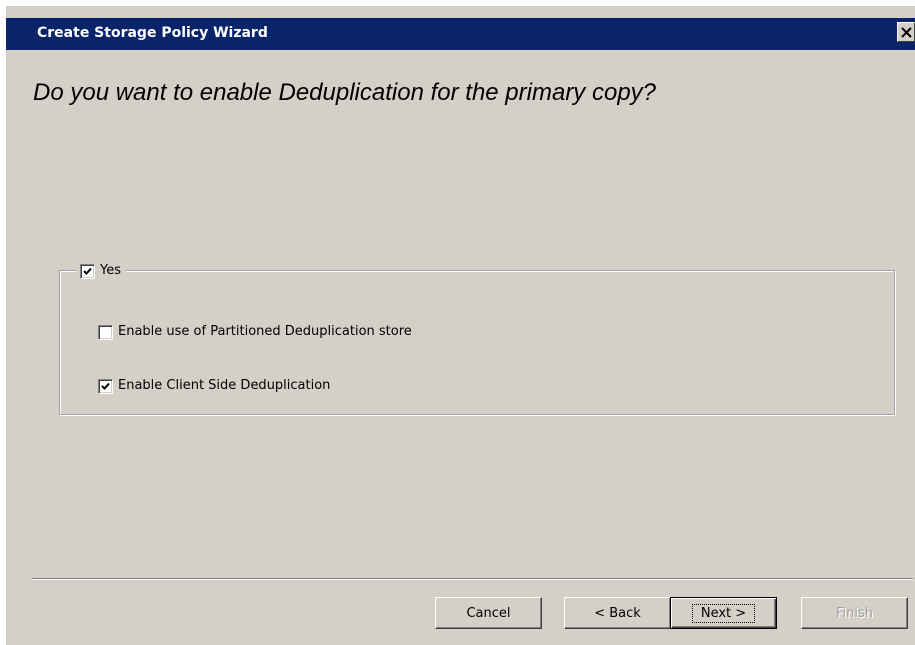  I want to click on cancel-button: Cancel, so click(488, 613).